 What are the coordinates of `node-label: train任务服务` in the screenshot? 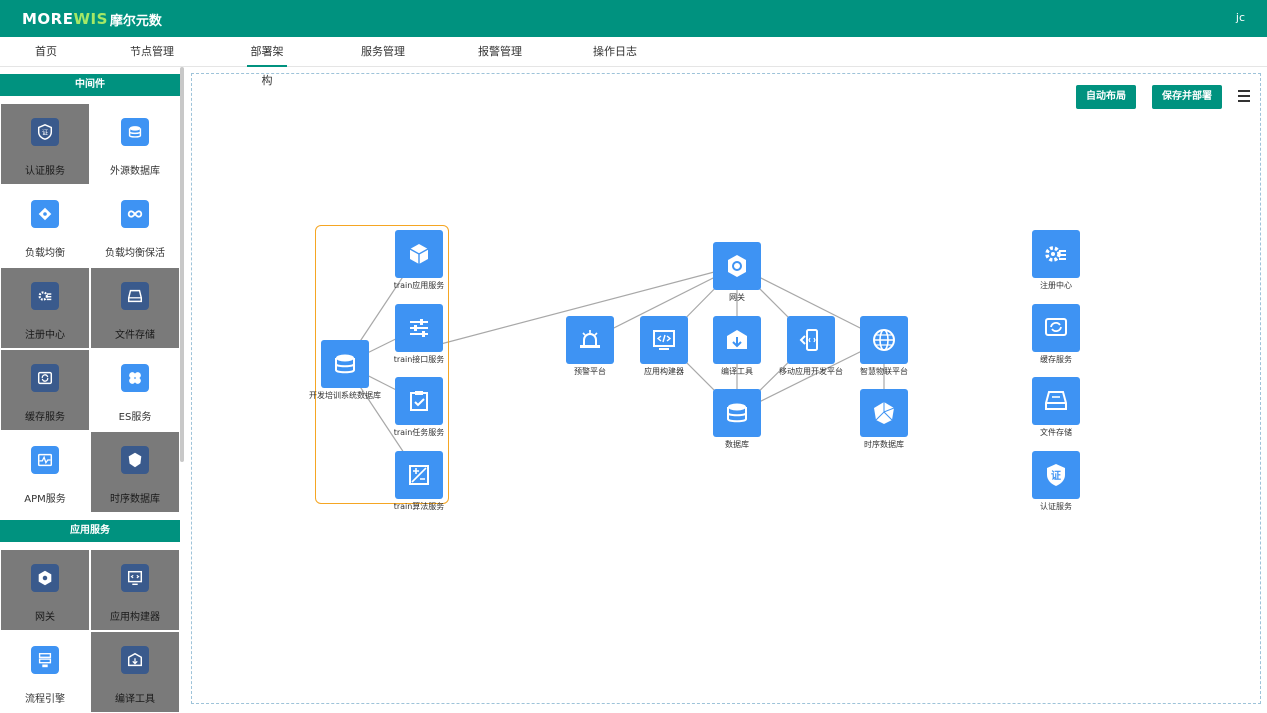 It's located at (419, 432).